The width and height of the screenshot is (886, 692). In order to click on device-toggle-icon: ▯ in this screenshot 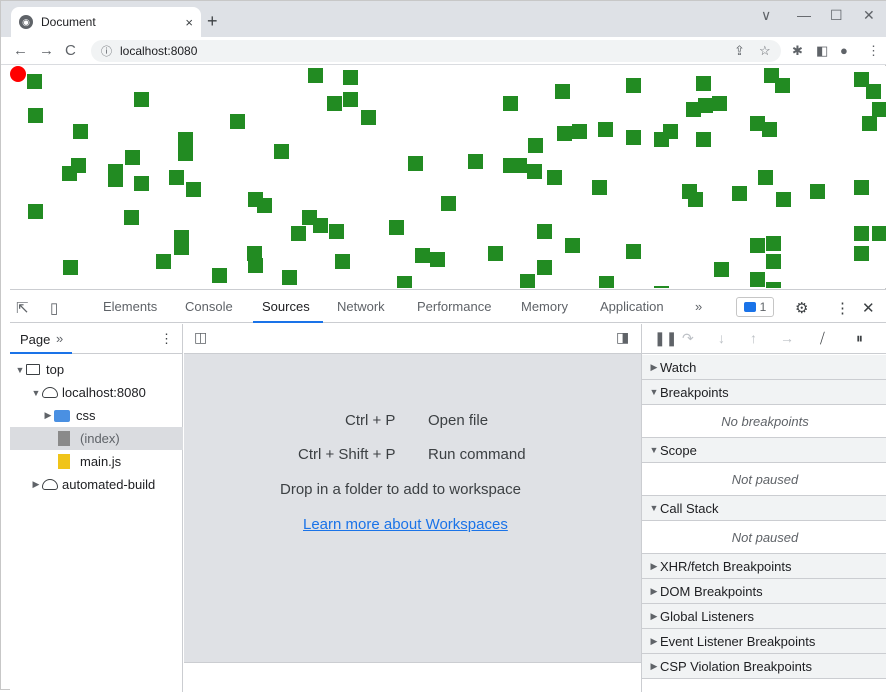, I will do `click(54, 308)`.